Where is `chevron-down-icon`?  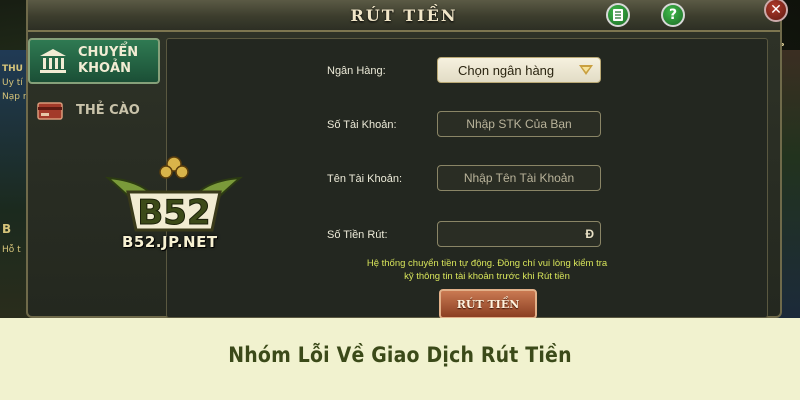 chevron-down-icon is located at coordinates (586, 70).